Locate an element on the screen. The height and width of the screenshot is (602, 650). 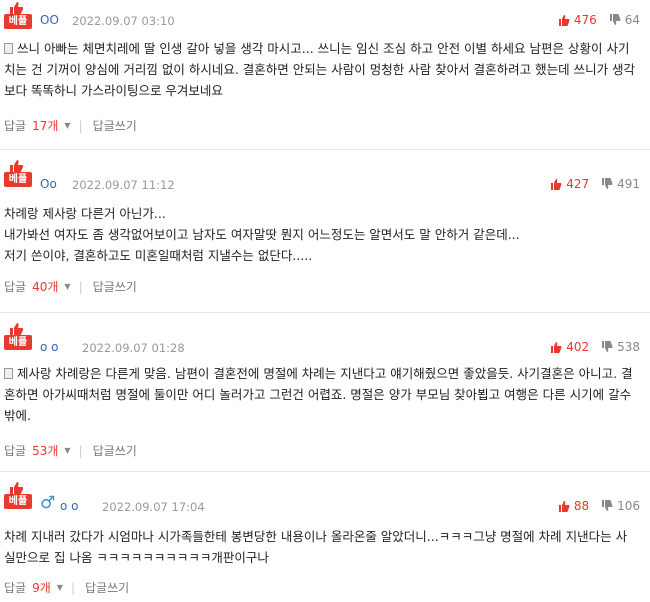
downvote-button: 491 is located at coordinates (620, 184).